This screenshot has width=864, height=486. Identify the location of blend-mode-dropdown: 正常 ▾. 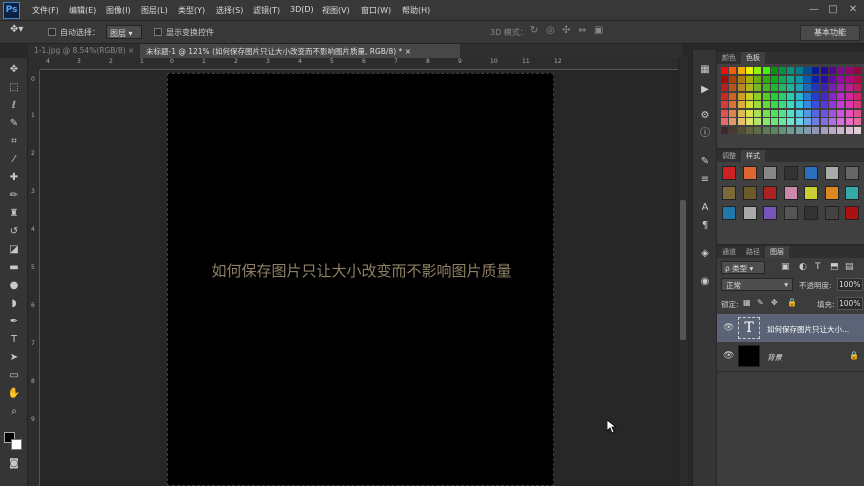
(757, 284).